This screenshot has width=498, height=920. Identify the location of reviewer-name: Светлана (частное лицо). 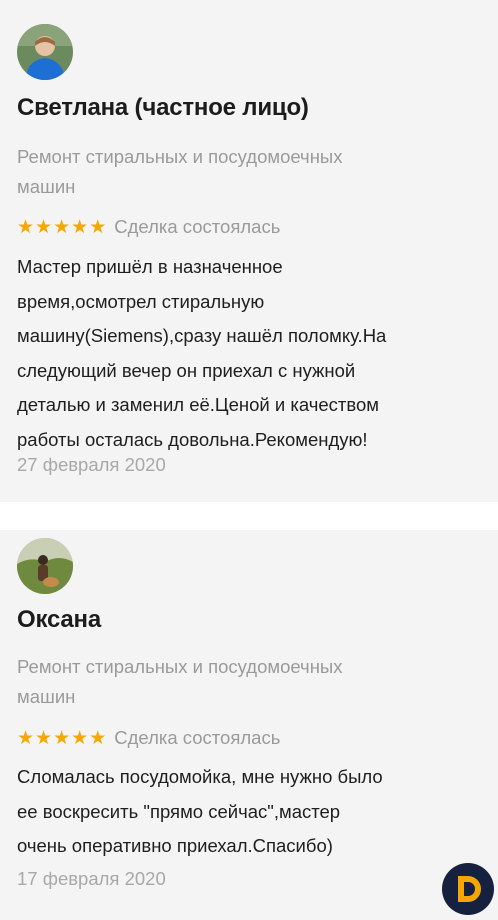
(163, 107).